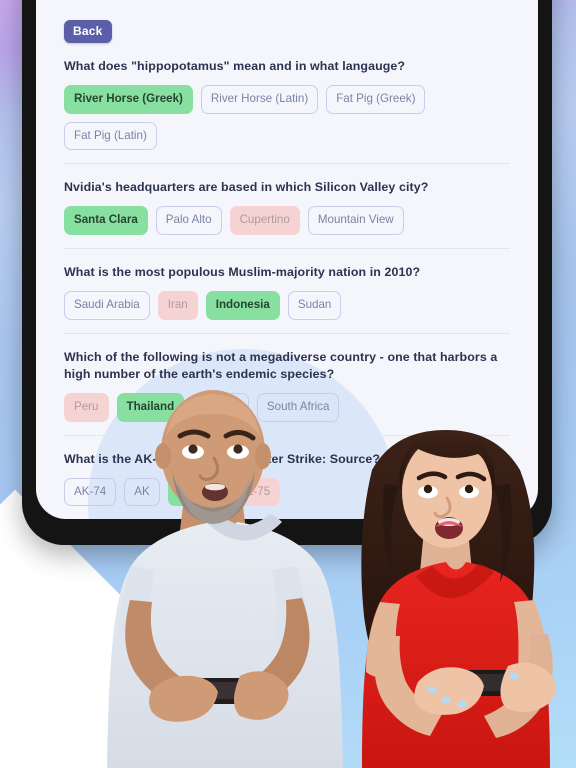  What do you see at coordinates (128, 99) in the screenshot?
I see `answer-option: River Horse (Greek)` at bounding box center [128, 99].